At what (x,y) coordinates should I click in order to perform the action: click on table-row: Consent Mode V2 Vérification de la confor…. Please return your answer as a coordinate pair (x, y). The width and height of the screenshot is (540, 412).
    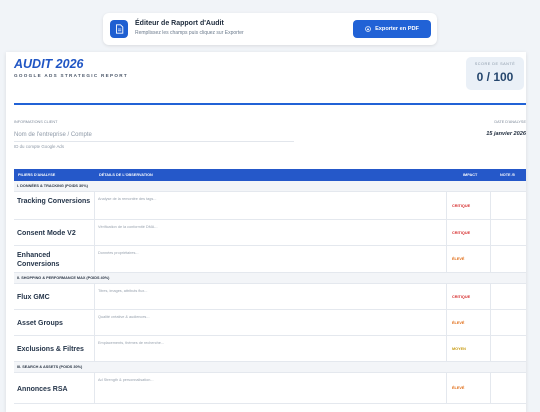
    Looking at the image, I should click on (270, 233).